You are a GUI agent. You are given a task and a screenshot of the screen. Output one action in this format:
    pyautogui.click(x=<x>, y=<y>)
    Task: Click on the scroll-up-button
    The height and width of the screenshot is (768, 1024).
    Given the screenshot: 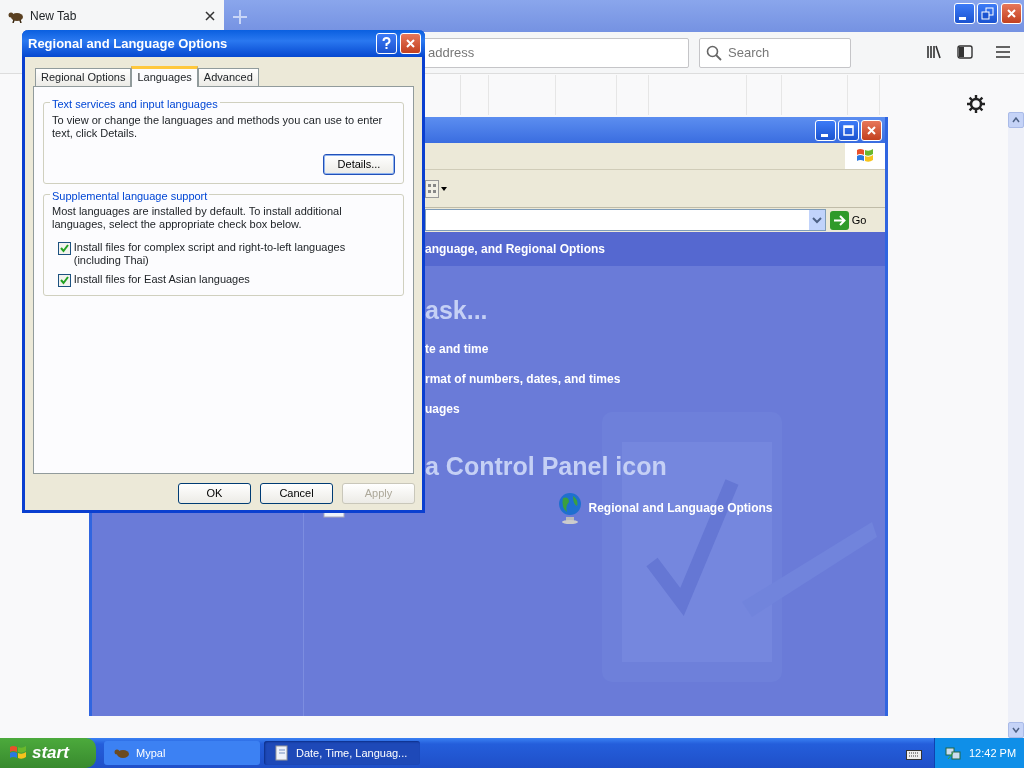 What is the action you would take?
    pyautogui.click(x=1016, y=120)
    